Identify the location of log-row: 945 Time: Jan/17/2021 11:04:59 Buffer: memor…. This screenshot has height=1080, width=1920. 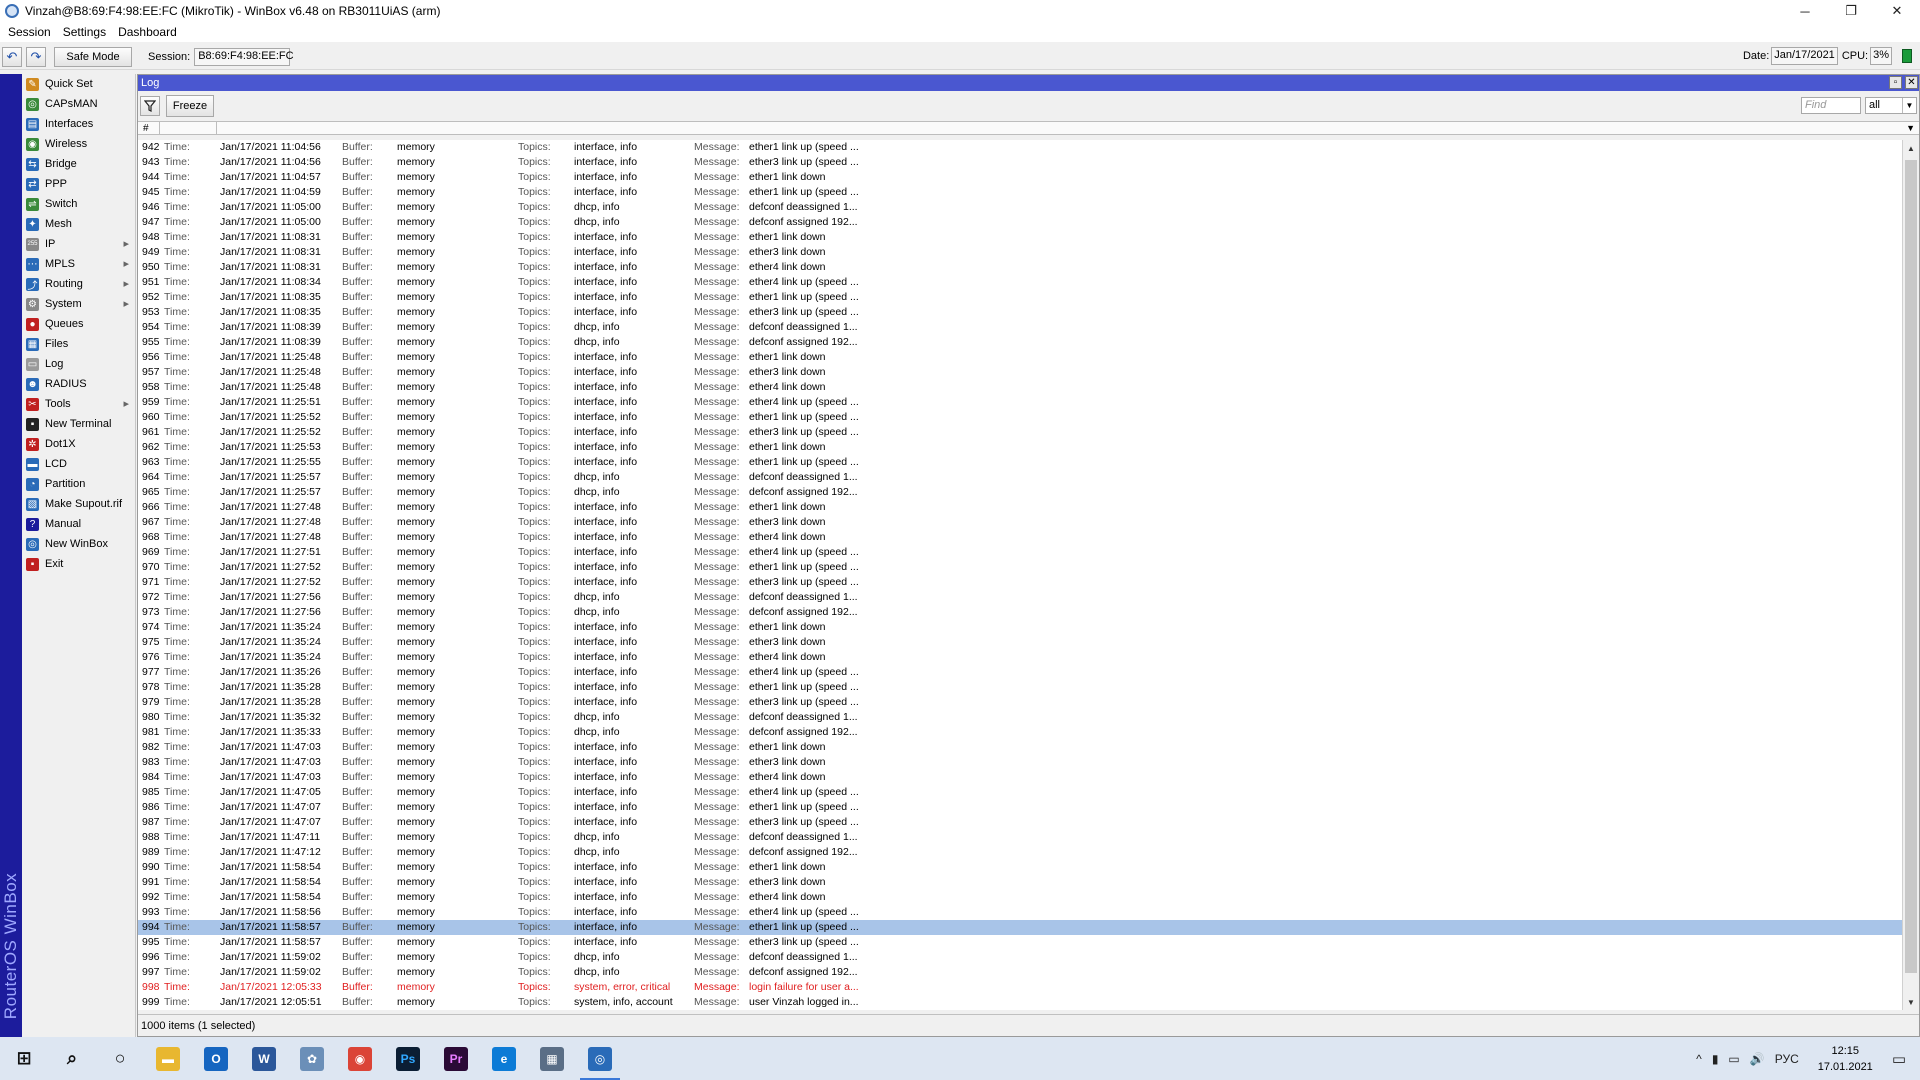
(1020, 192).